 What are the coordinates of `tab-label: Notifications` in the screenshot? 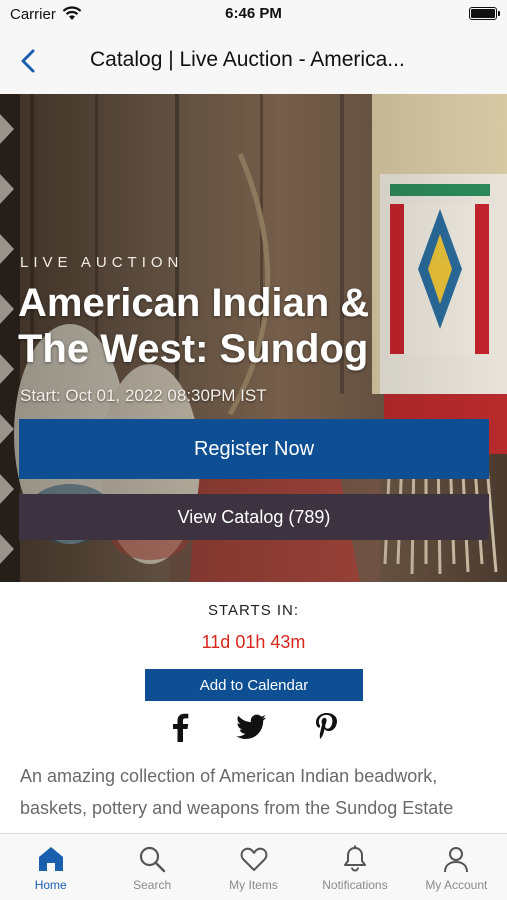 It's located at (355, 885).